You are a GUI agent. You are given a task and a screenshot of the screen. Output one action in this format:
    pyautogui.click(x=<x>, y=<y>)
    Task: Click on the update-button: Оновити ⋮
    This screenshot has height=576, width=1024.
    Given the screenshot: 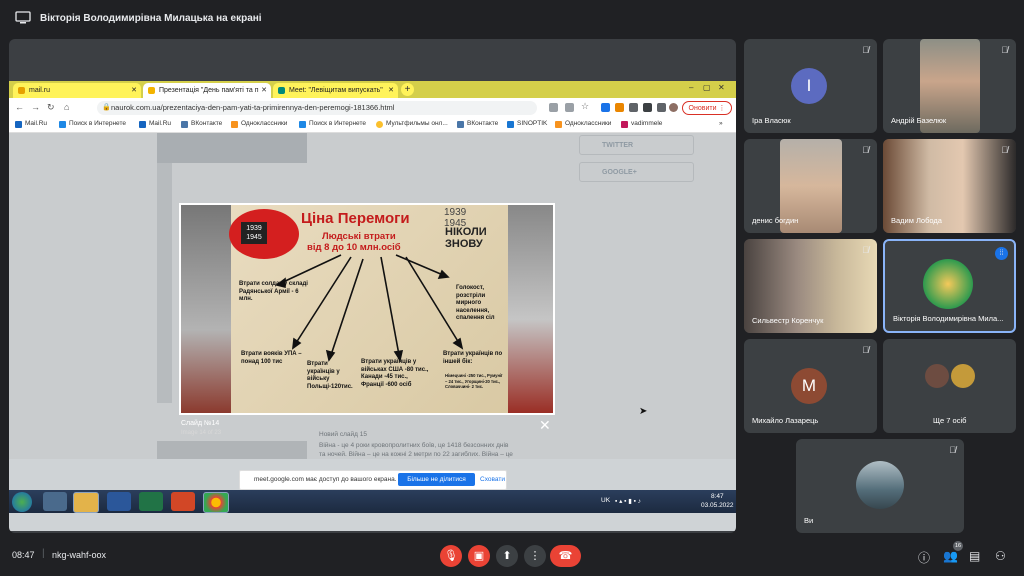 What is the action you would take?
    pyautogui.click(x=707, y=108)
    